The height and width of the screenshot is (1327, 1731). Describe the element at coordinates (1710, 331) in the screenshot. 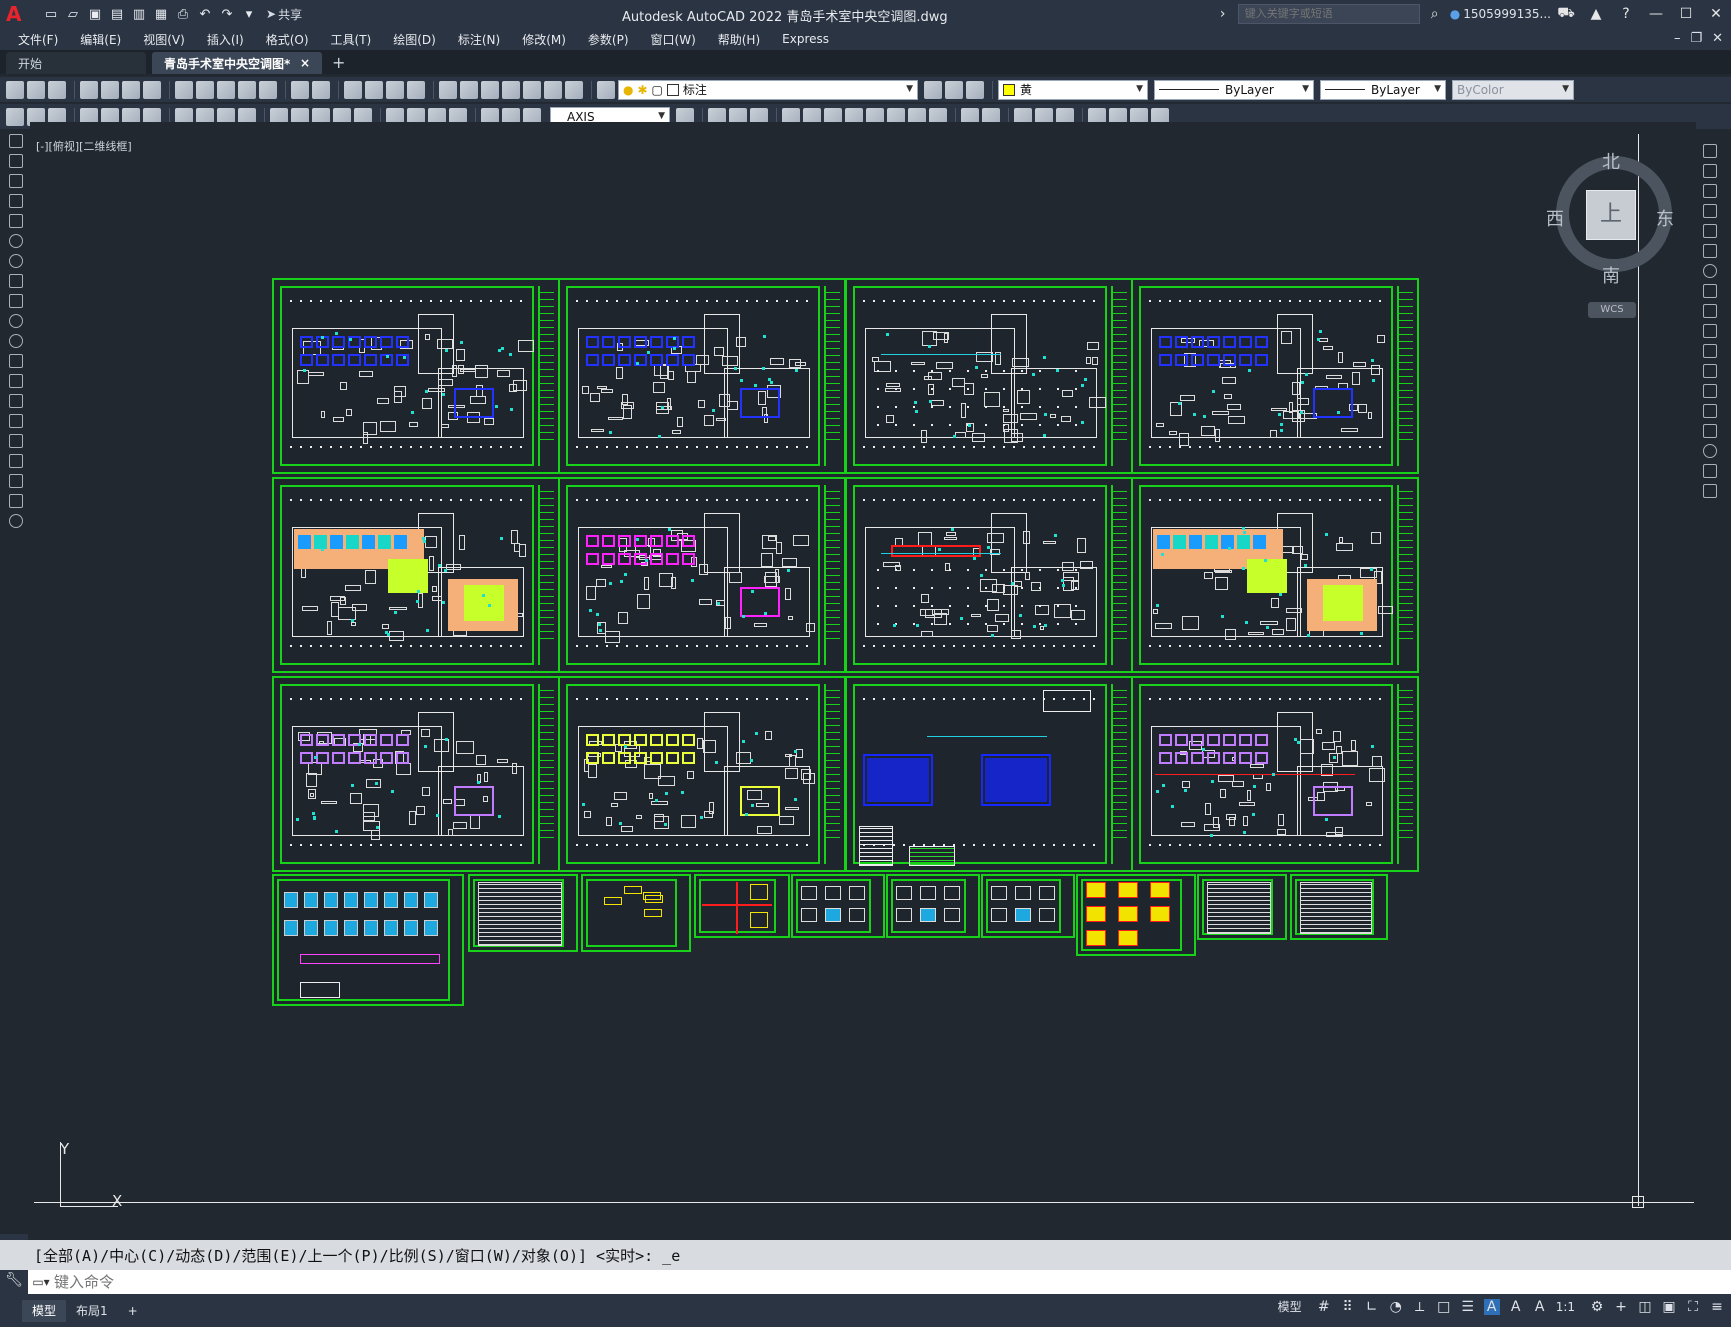

I see `trim-object-icon` at that location.